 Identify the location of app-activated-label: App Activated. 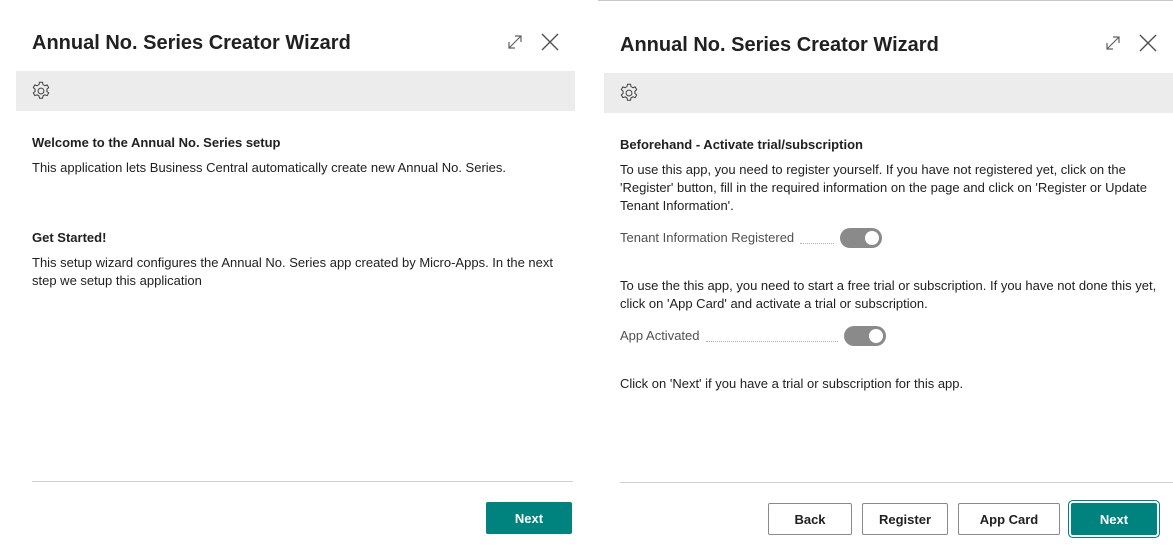
(660, 335).